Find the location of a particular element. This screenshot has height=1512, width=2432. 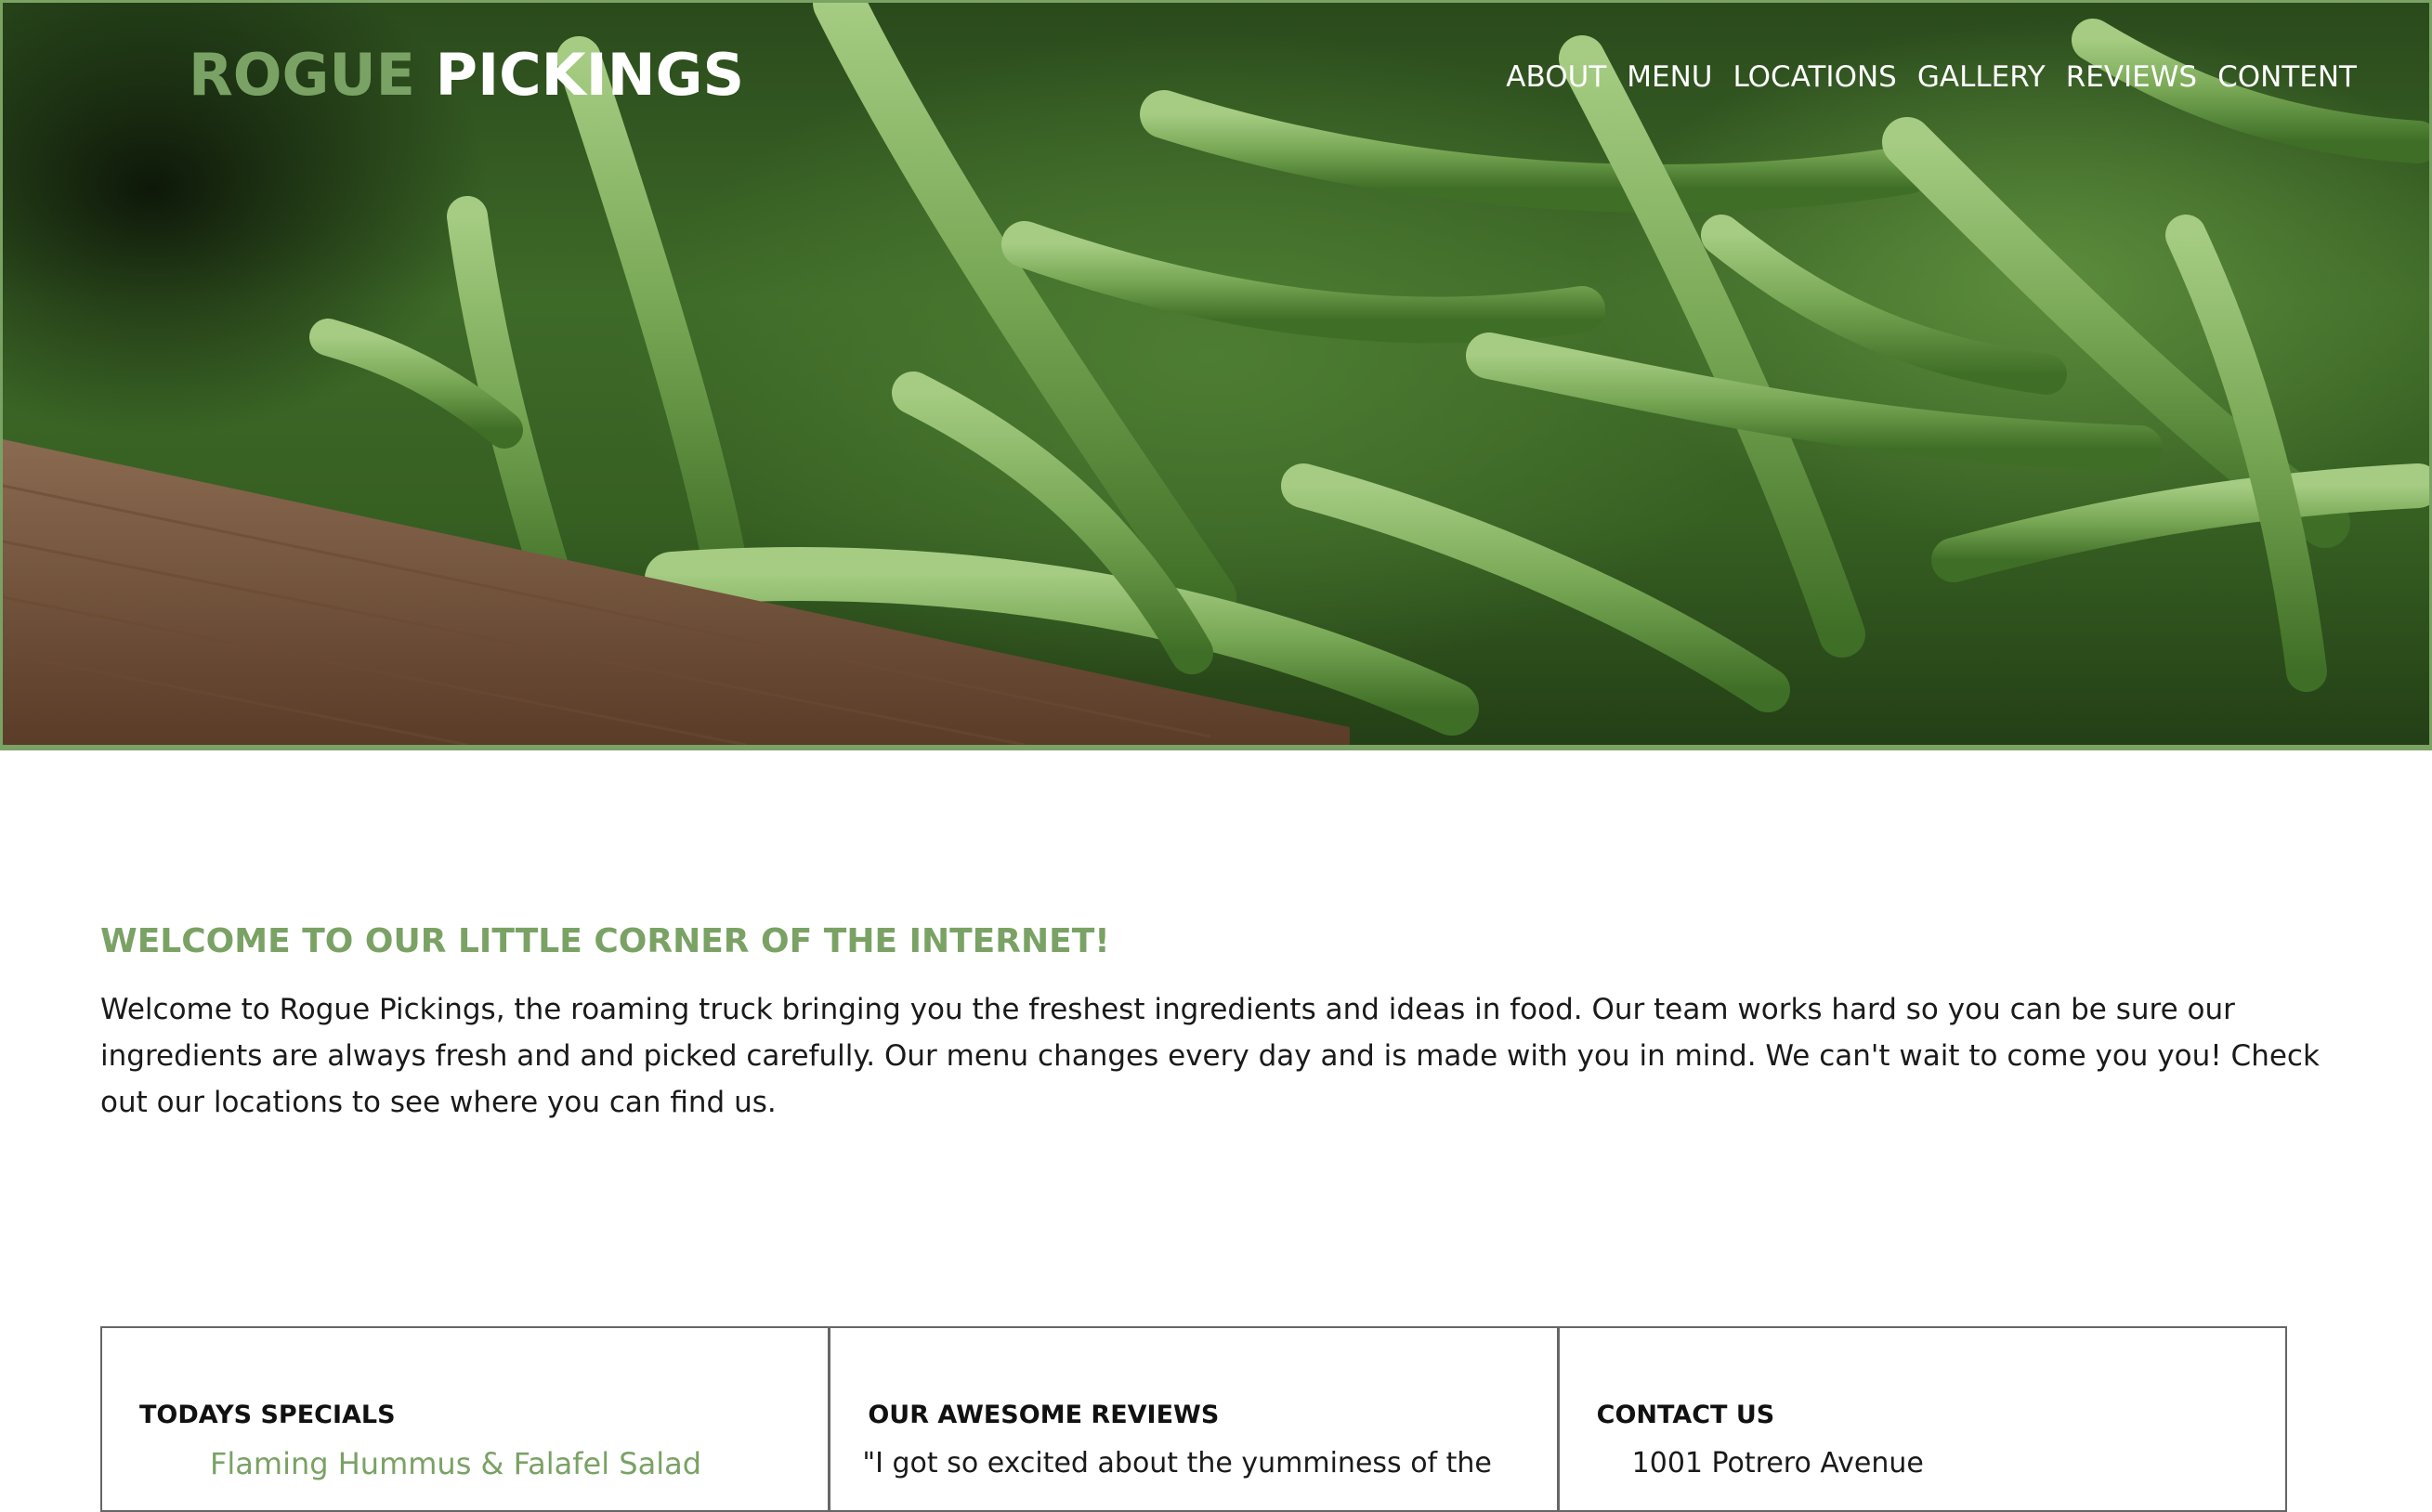

specials-title: TODAYS SPECIALS is located at coordinates (267, 1415).